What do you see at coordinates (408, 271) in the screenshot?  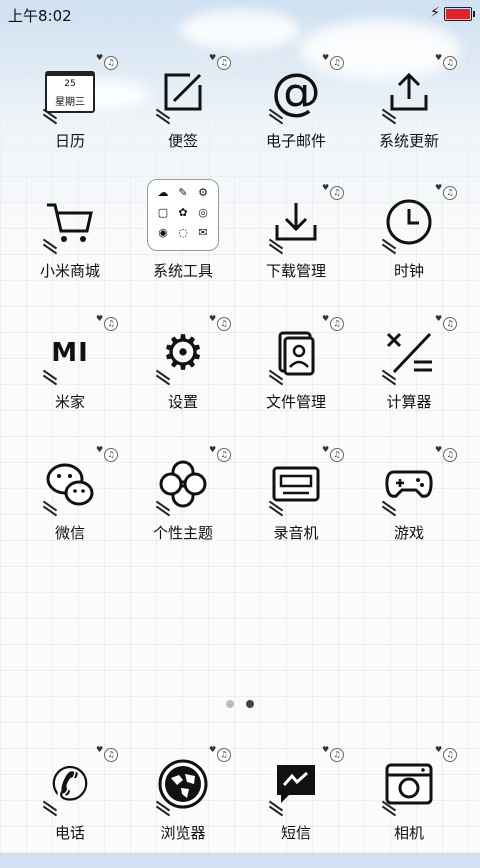 I see `app-label: 时钟` at bounding box center [408, 271].